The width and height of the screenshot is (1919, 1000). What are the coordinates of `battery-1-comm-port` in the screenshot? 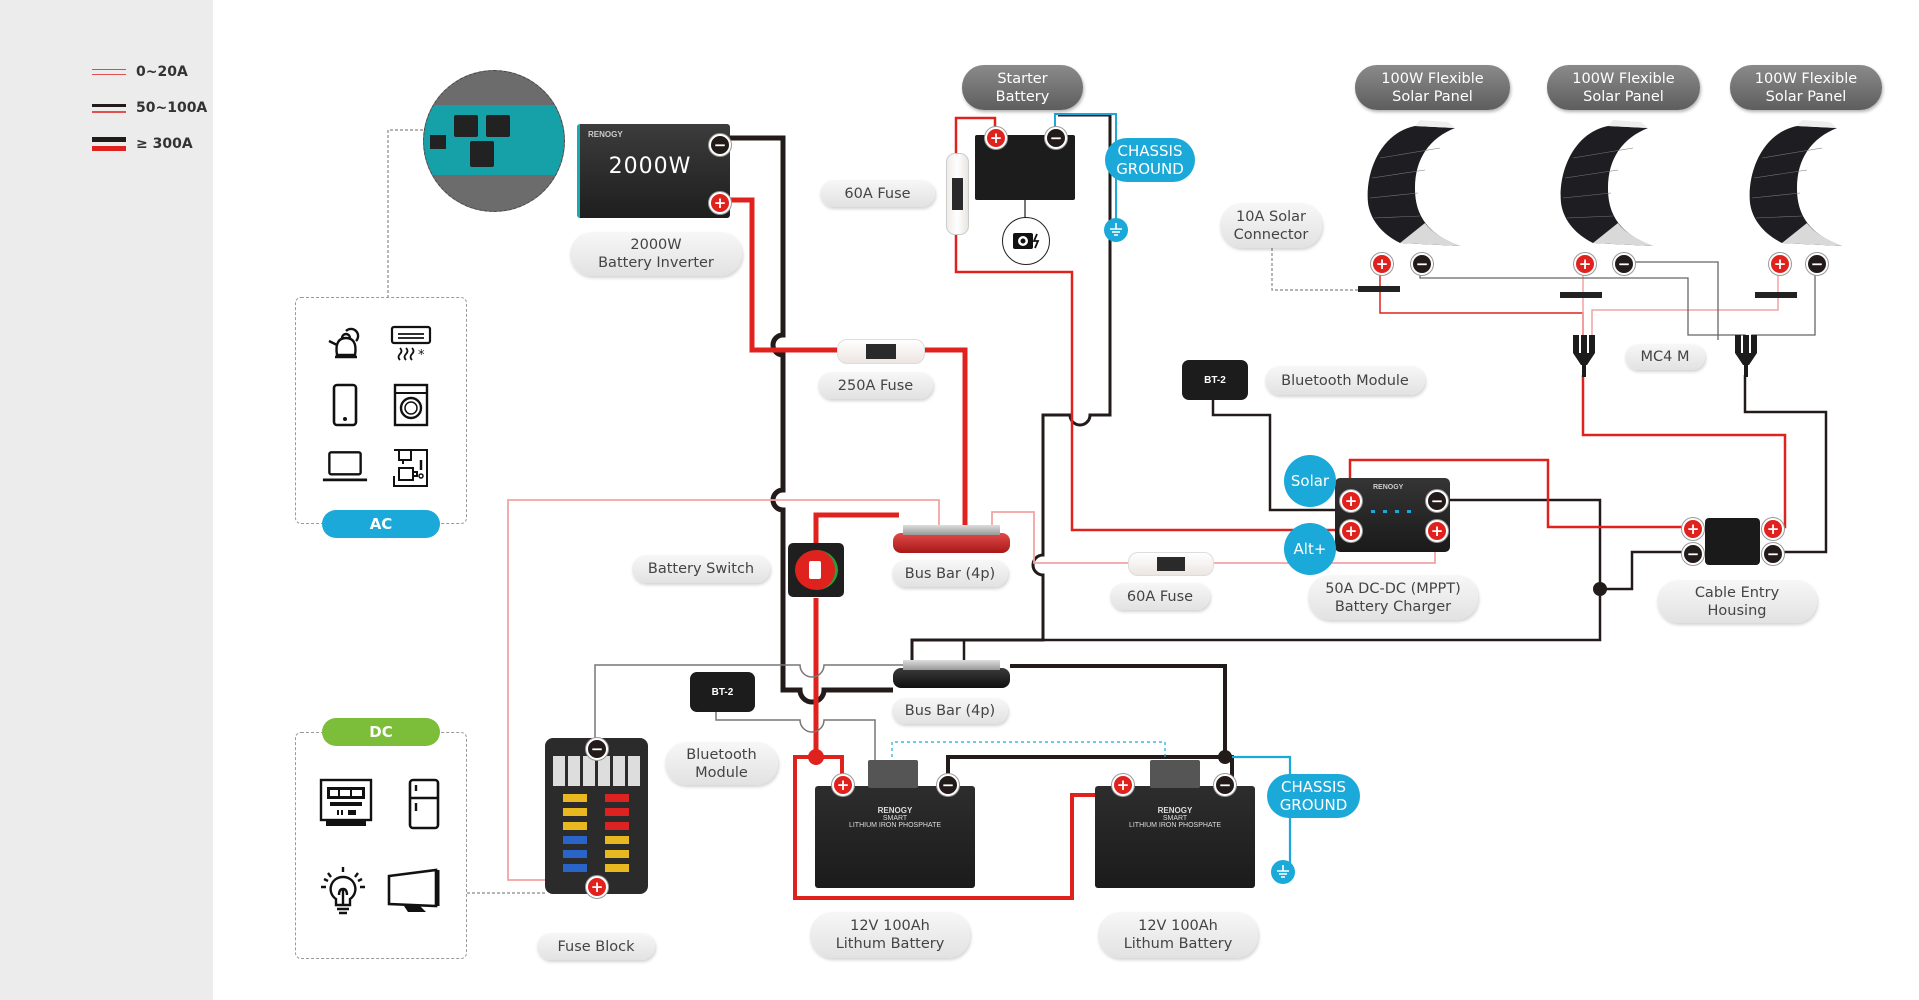 It's located at (893, 774).